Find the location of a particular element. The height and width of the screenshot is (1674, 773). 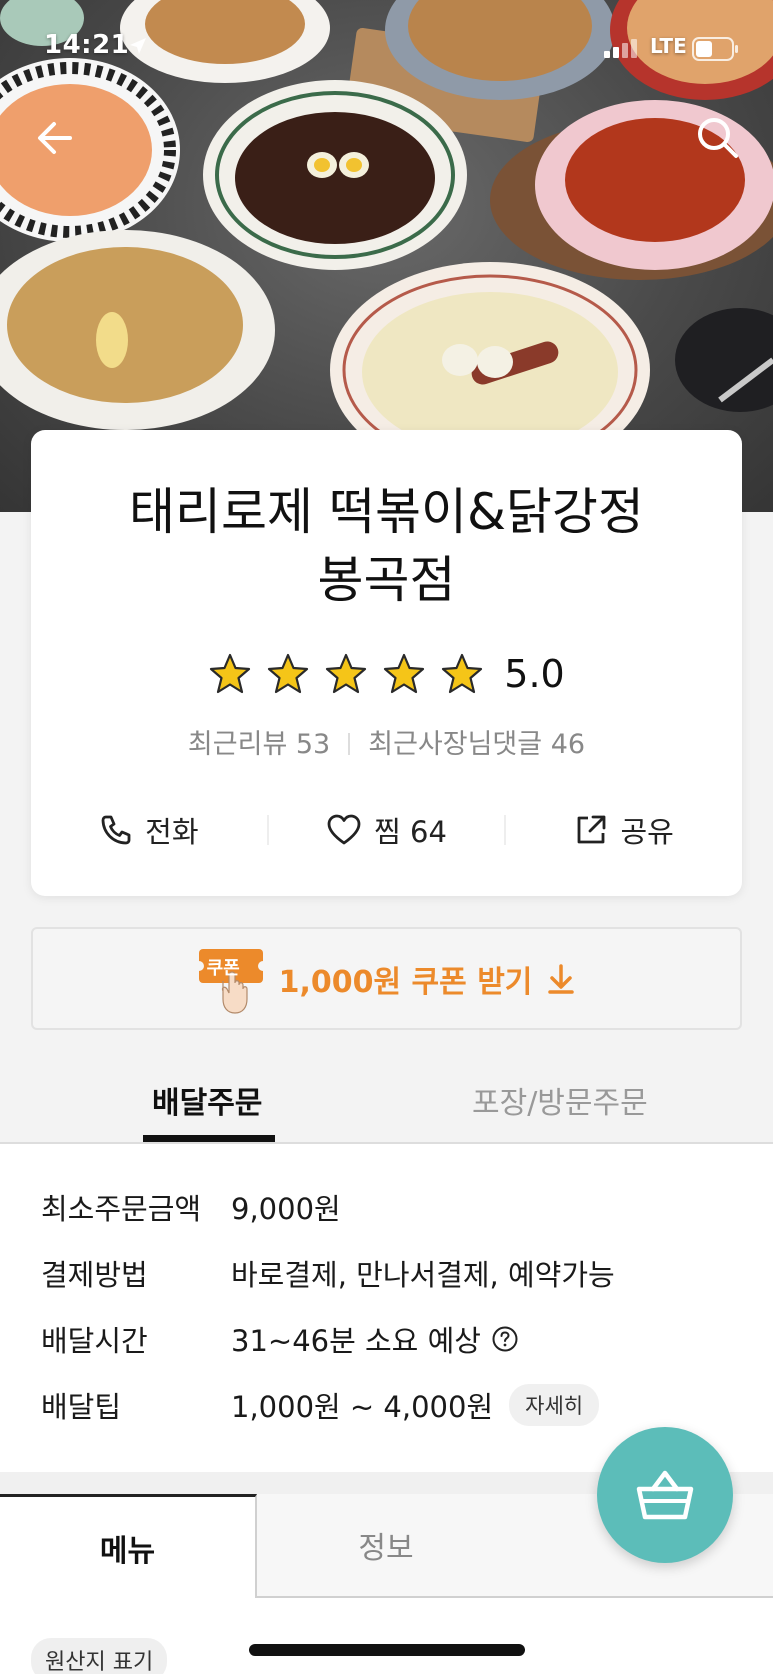

review-summary: 최근리뷰 53 최근사장님댓글 46 is located at coordinates (386, 741).